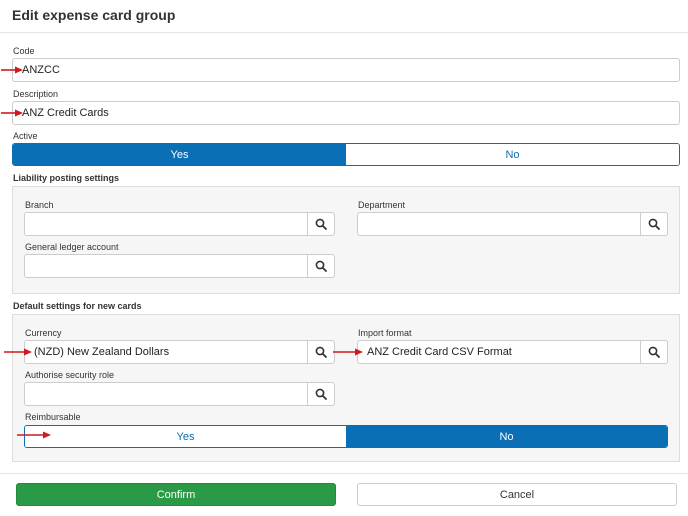 Image resolution: width=688 pixels, height=516 pixels. I want to click on cancel-button: Cancel, so click(517, 494).